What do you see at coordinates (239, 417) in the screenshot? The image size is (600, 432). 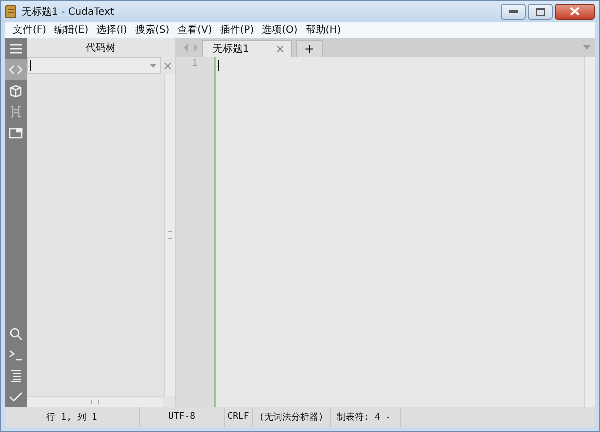 I see `status-item: CRLF` at bounding box center [239, 417].